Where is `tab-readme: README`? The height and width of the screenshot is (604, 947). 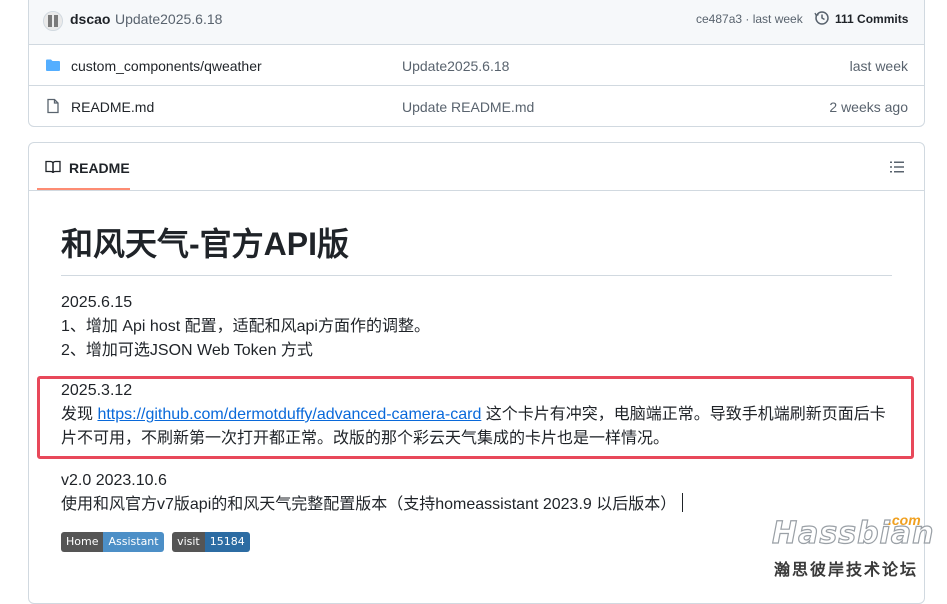
tab-readme: README is located at coordinates (83, 166).